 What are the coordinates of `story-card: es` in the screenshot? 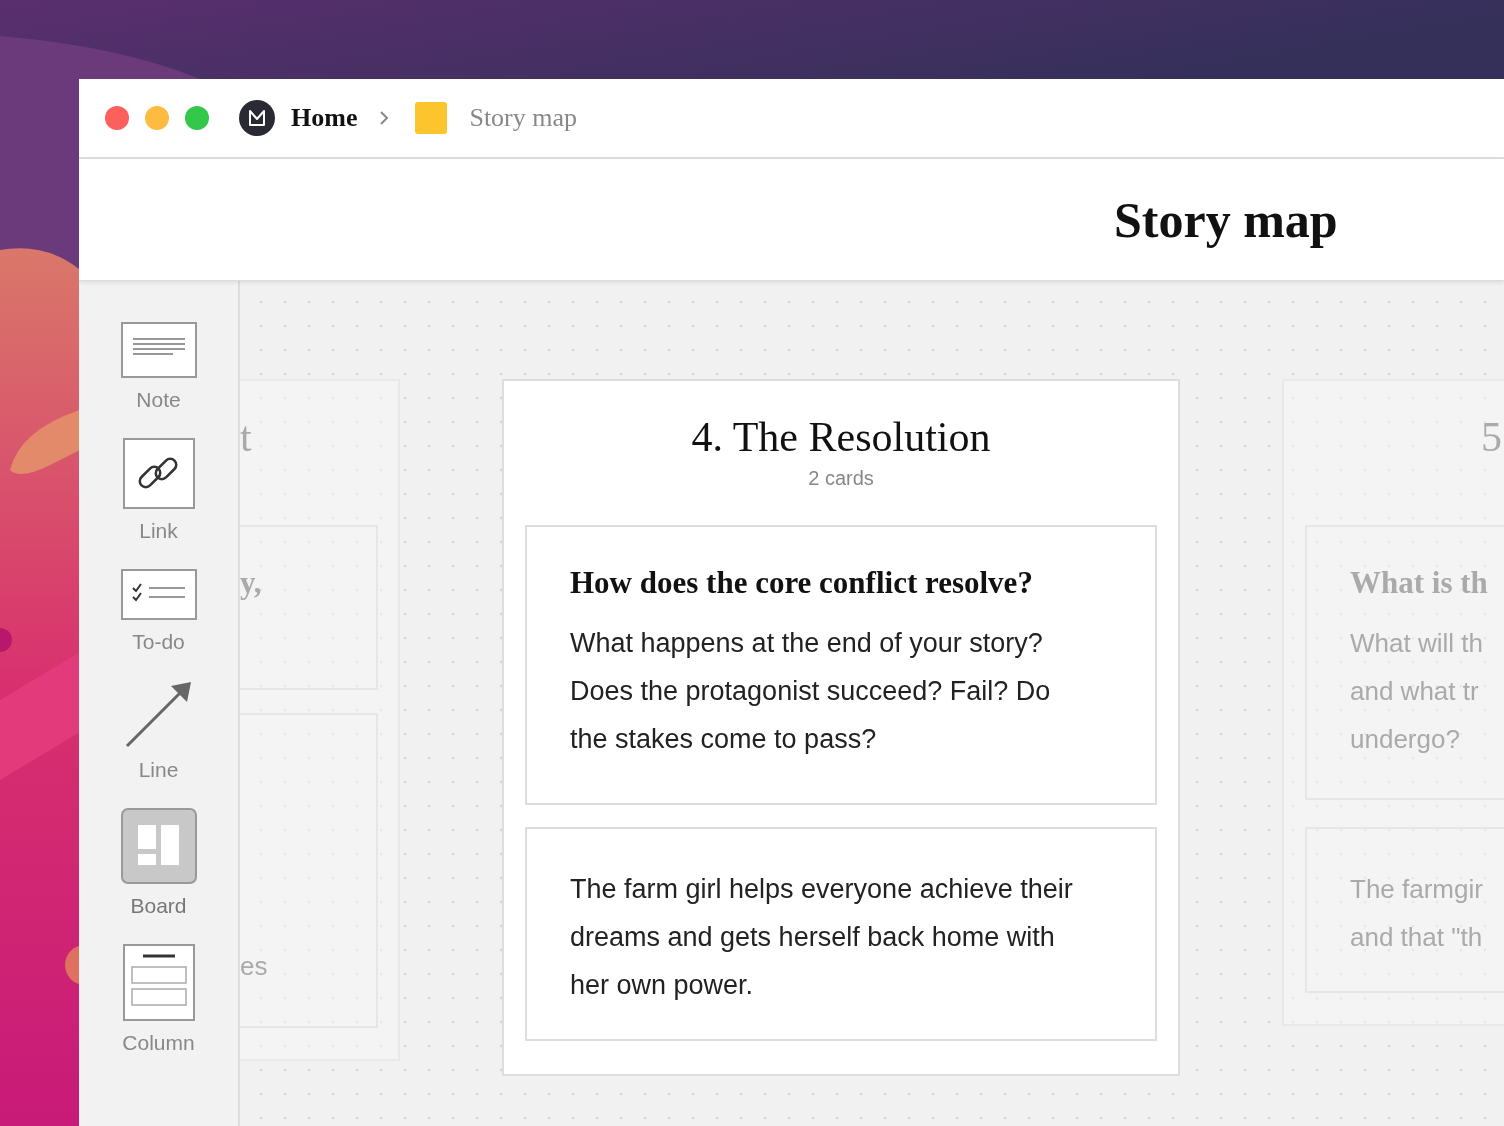 It's located at (309, 870).